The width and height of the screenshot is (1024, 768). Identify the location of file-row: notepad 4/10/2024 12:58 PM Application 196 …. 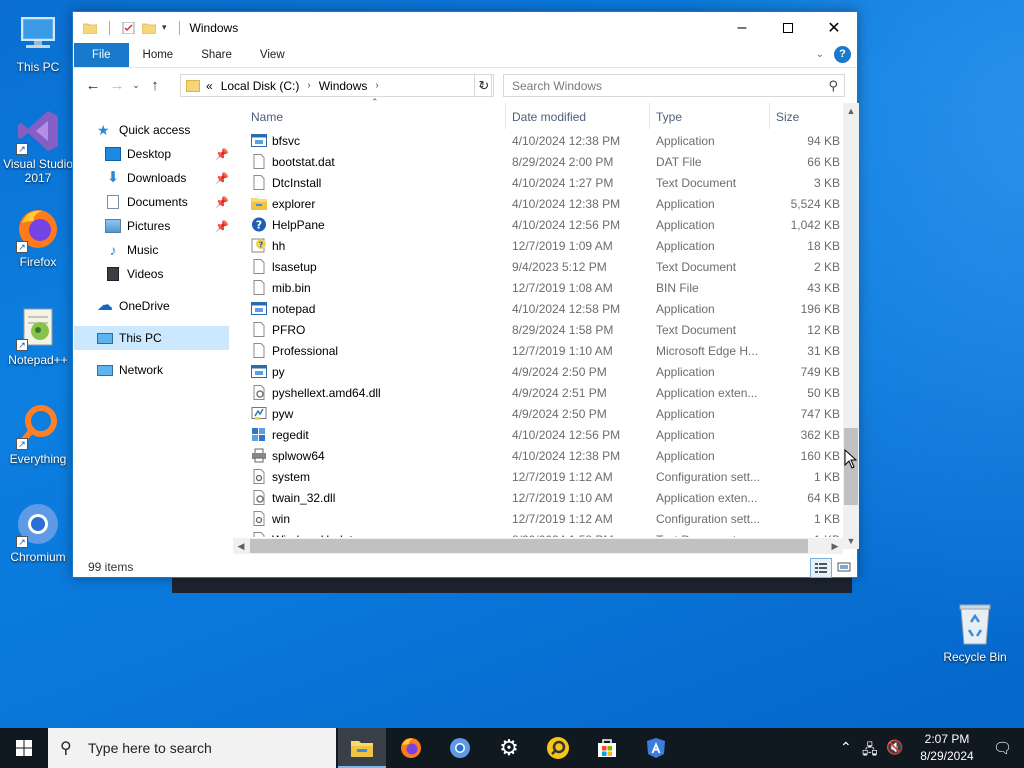
(536, 308).